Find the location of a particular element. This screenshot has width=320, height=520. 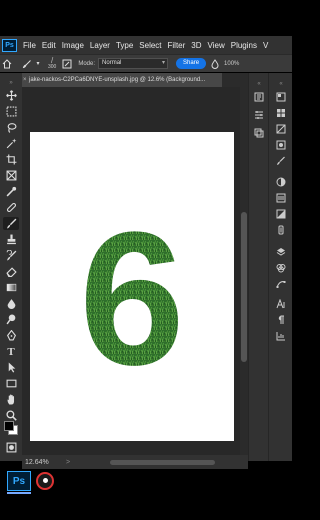

libraries-panel-icon is located at coordinates (281, 197).